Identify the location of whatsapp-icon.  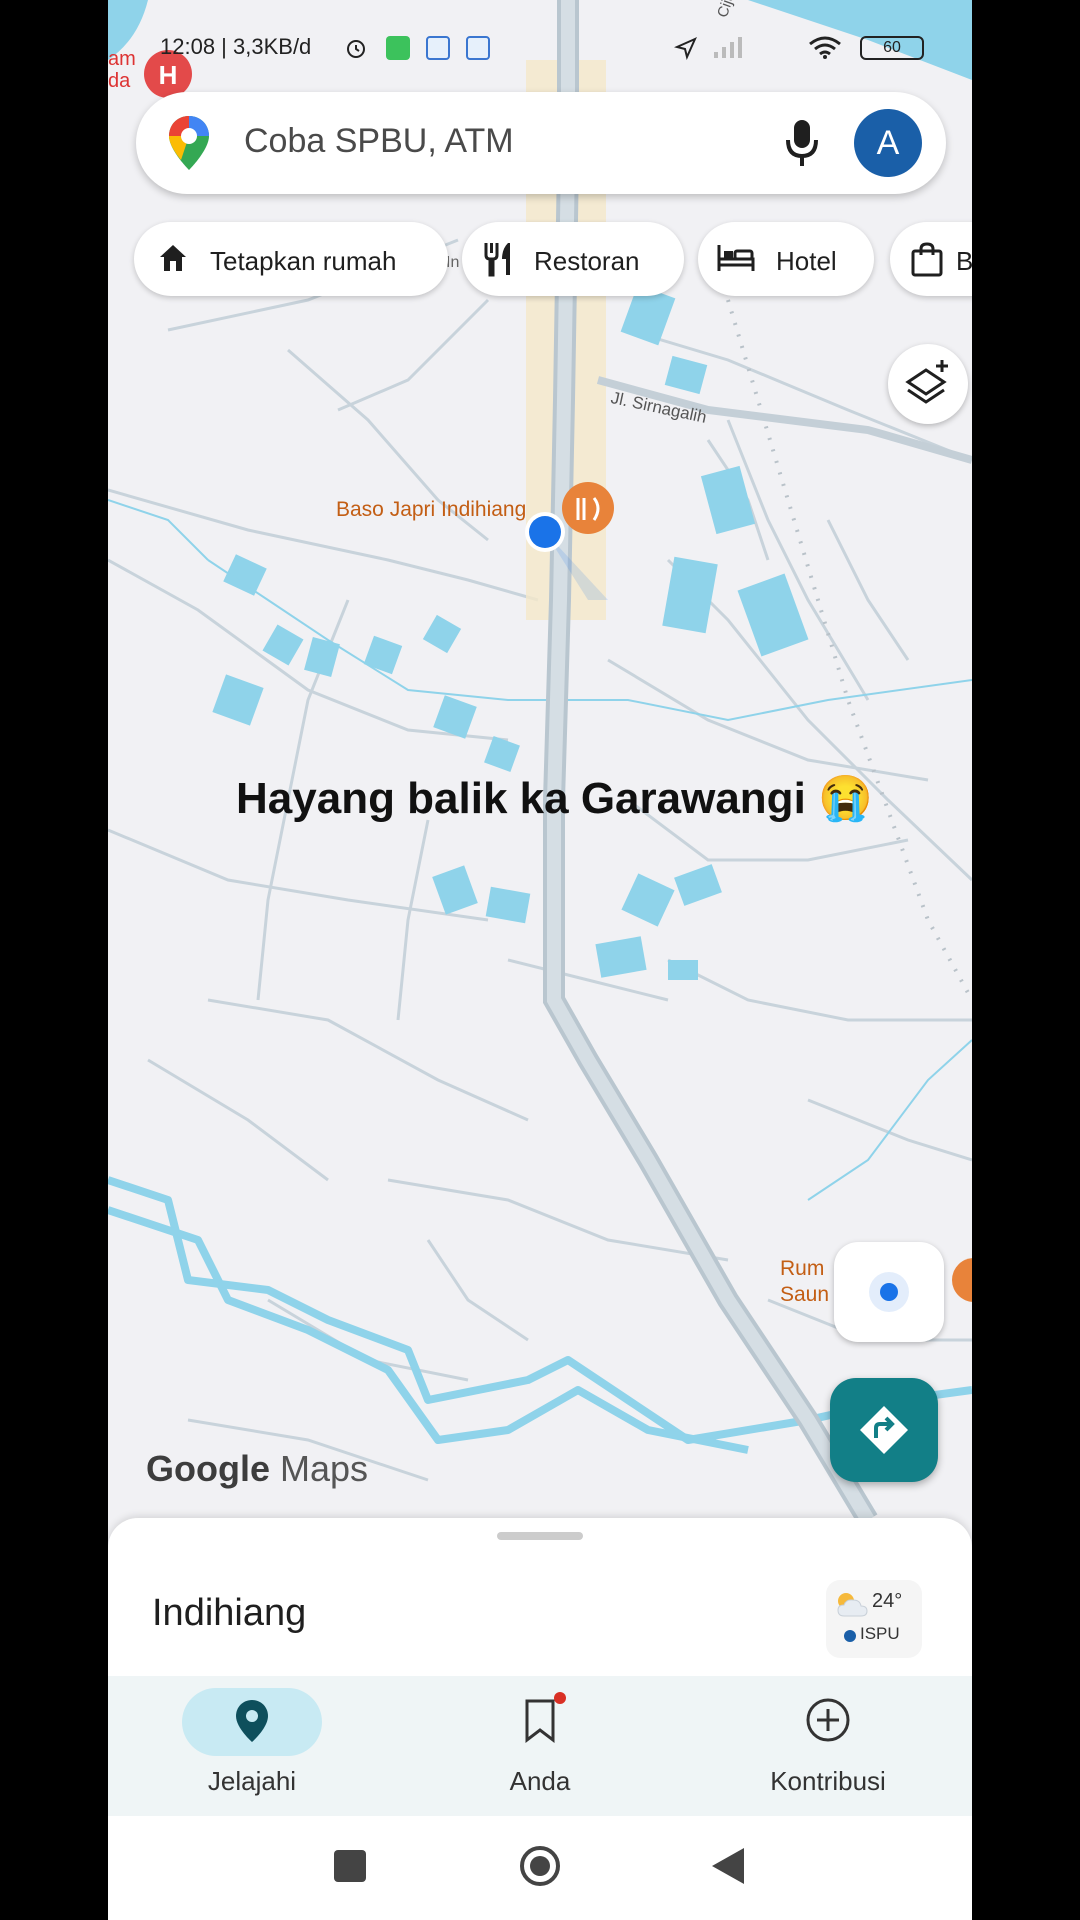
(398, 48).